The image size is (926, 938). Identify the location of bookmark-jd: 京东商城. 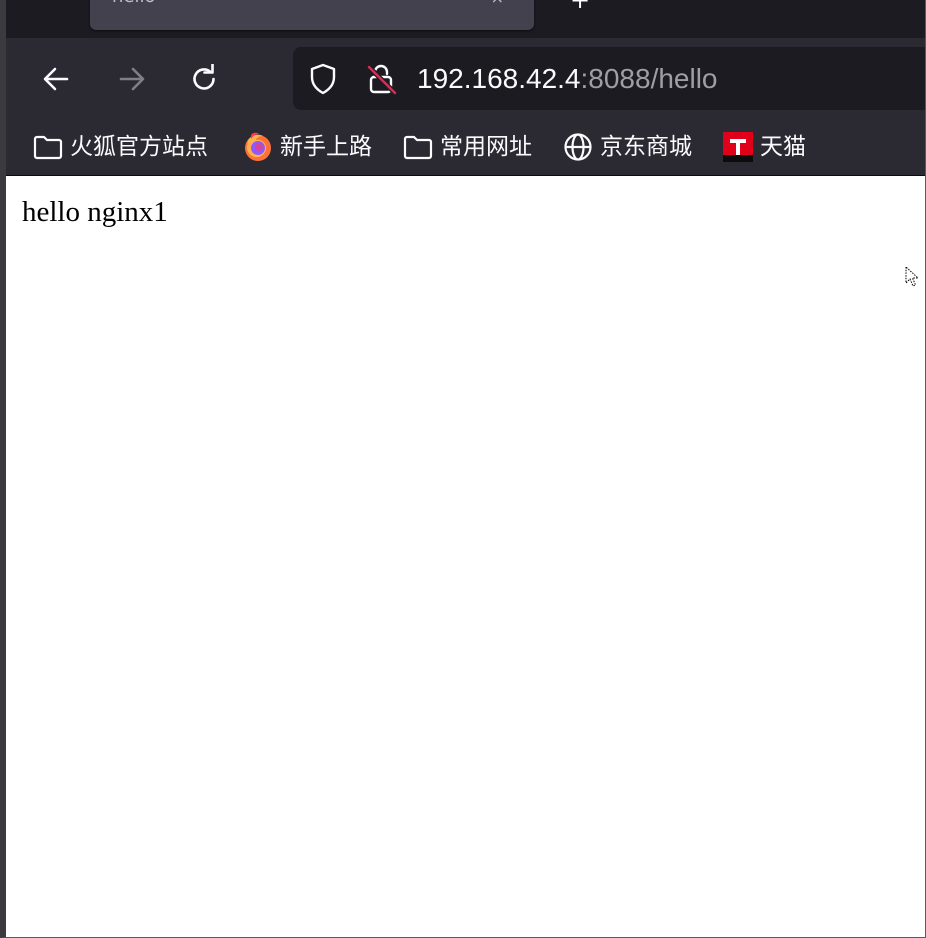
(627, 147).